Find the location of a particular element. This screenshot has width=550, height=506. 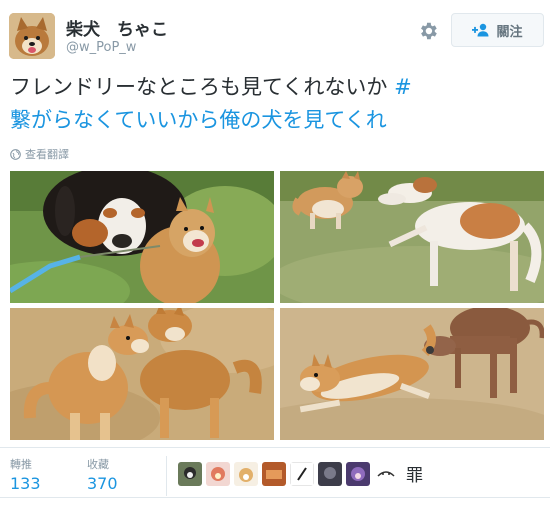

user-display-name: 柴犬 ちゃこ is located at coordinates (117, 27).